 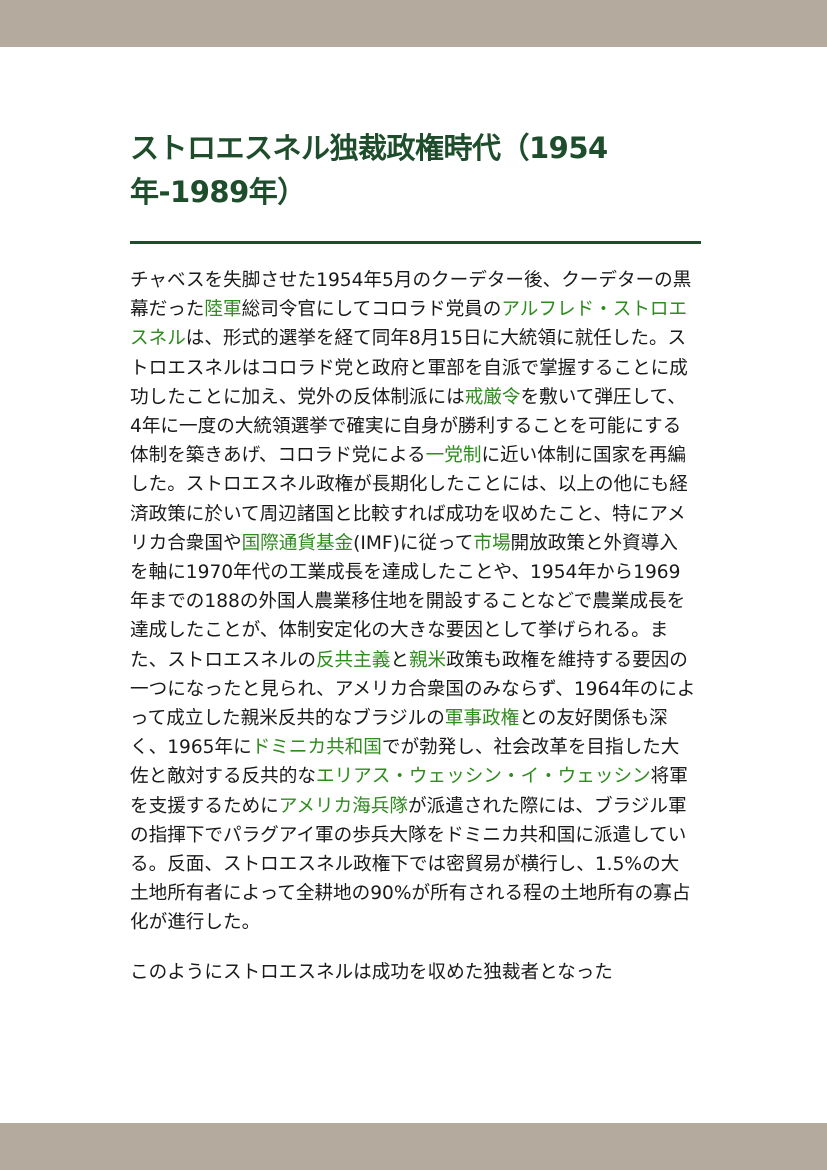 What do you see at coordinates (413, 23) in the screenshot?
I see `top-frame-bar` at bounding box center [413, 23].